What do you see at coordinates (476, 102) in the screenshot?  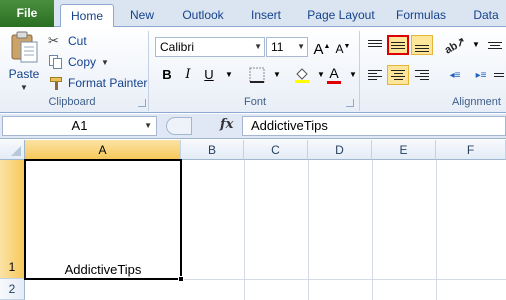 I see `alignment-group-label: Alignment` at bounding box center [476, 102].